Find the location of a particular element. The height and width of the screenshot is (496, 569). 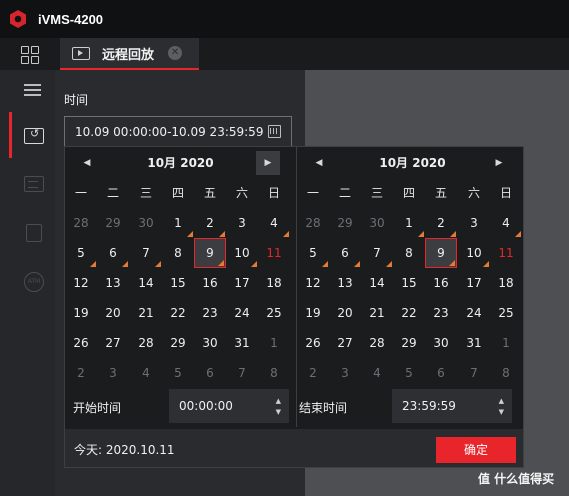

grid-icon is located at coordinates (30, 55).